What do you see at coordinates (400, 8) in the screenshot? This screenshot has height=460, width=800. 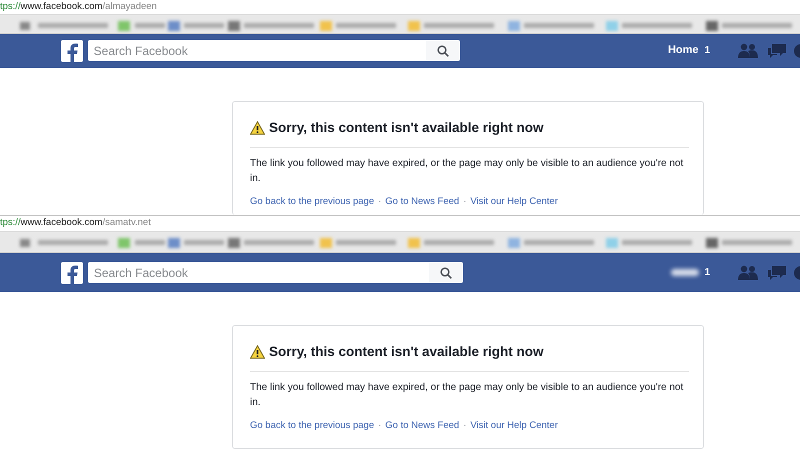 I see `address-bar: tps://www.facebook.com/almayadeen` at bounding box center [400, 8].